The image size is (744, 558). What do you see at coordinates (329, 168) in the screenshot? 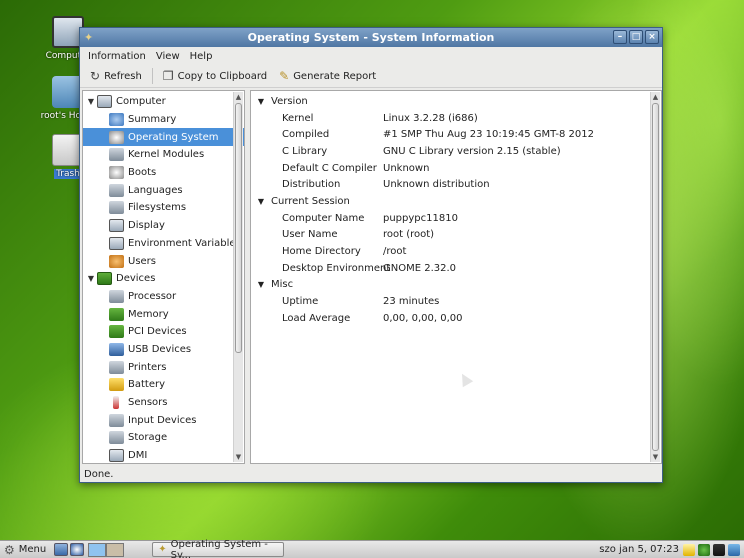
I see `info-key: Default C Compiler` at bounding box center [329, 168].